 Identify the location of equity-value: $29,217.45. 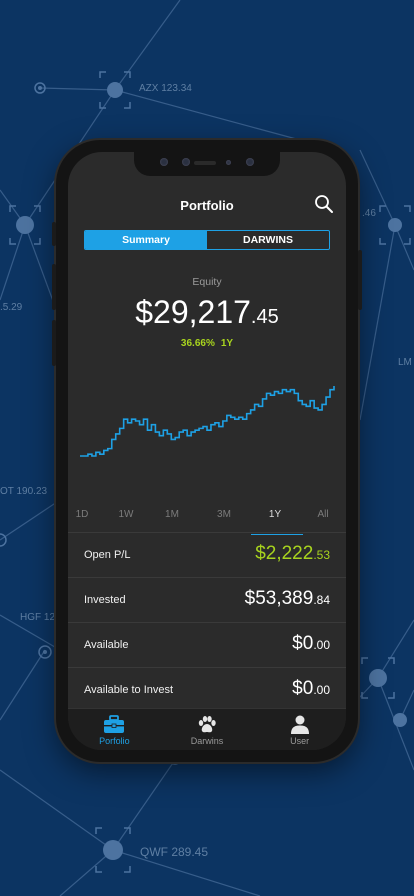
(207, 312).